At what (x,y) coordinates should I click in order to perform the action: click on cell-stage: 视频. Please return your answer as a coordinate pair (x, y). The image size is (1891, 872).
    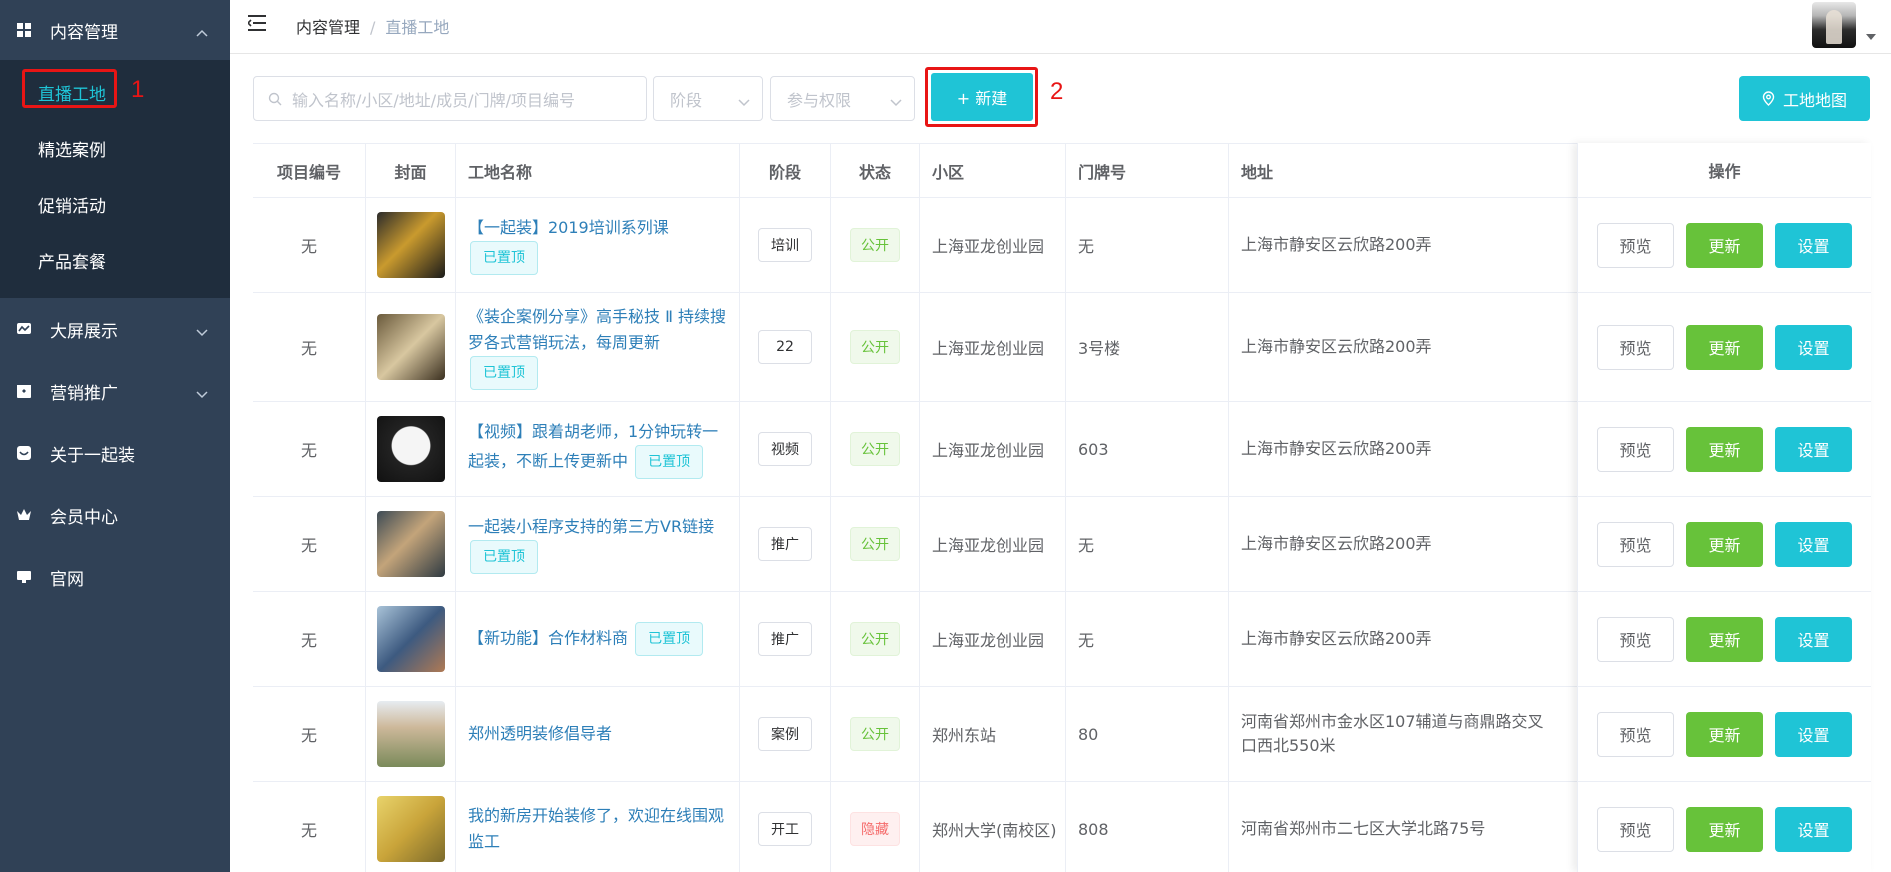
    Looking at the image, I should click on (785, 449).